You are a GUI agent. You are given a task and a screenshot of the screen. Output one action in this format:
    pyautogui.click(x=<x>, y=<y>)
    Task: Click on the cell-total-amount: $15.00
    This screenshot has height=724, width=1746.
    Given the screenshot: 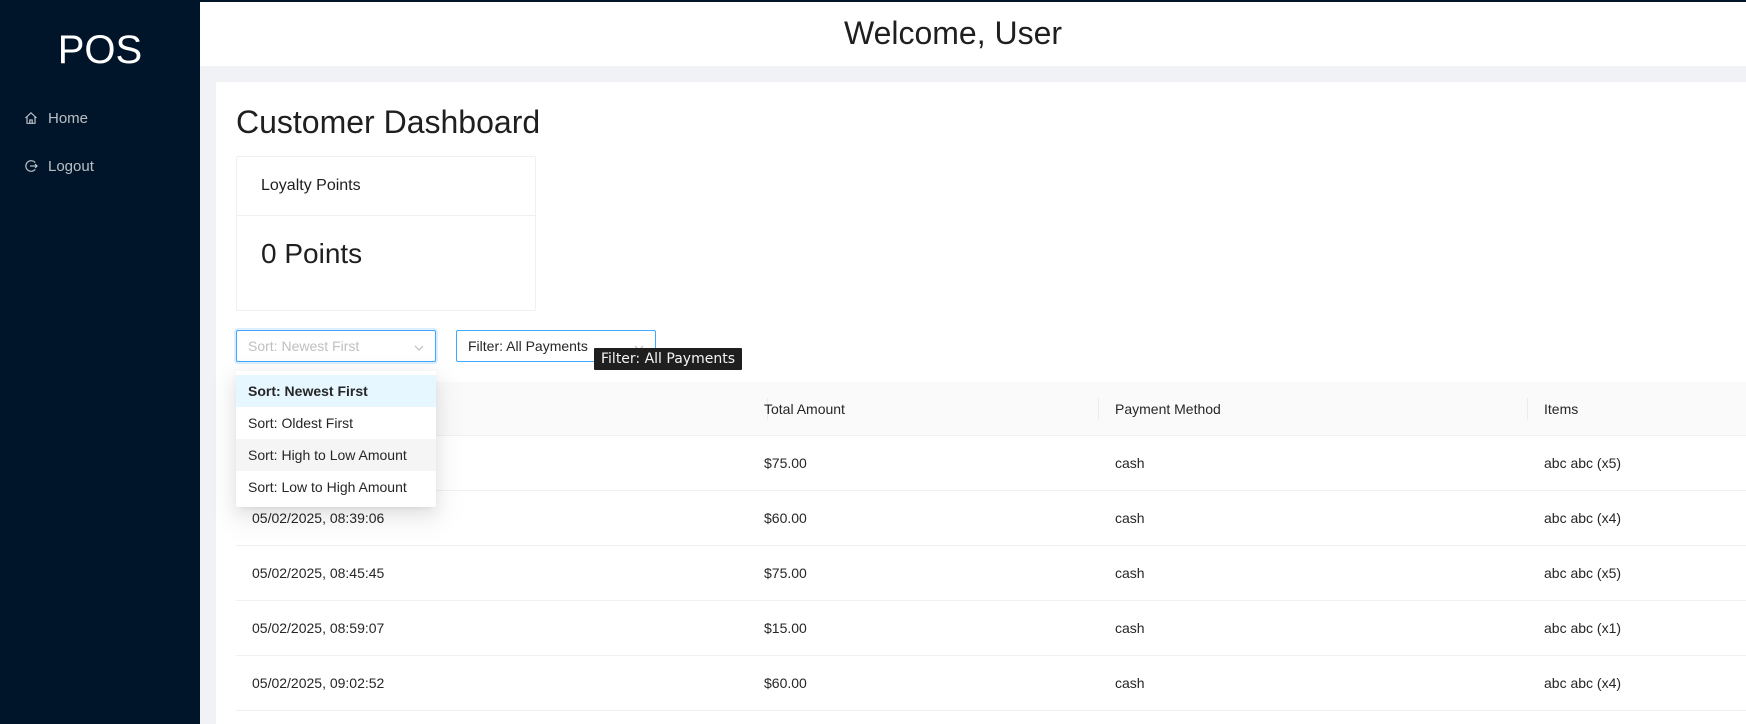 What is the action you would take?
    pyautogui.click(x=785, y=628)
    